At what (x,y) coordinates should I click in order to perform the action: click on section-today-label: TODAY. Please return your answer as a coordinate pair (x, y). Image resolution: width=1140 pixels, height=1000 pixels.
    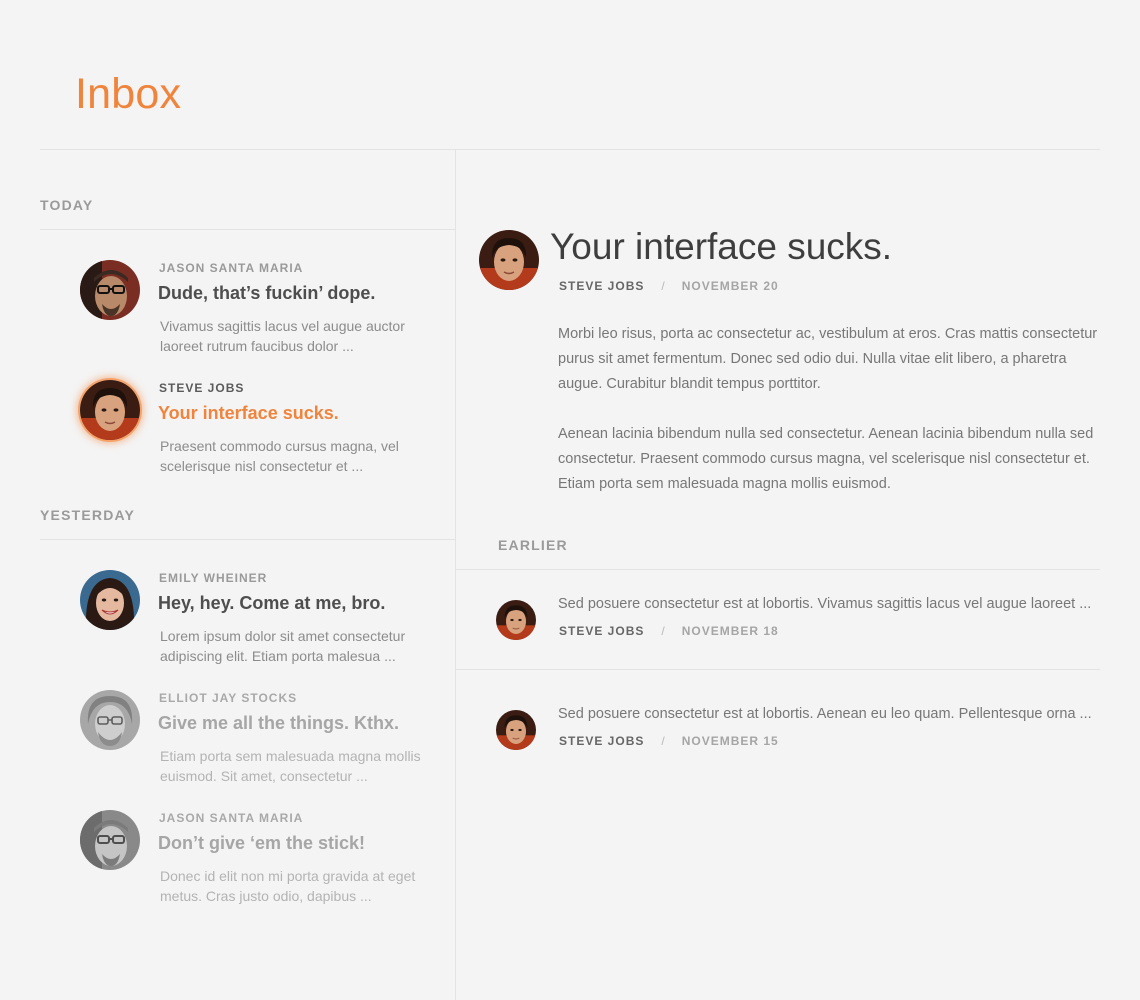
    Looking at the image, I should click on (67, 205).